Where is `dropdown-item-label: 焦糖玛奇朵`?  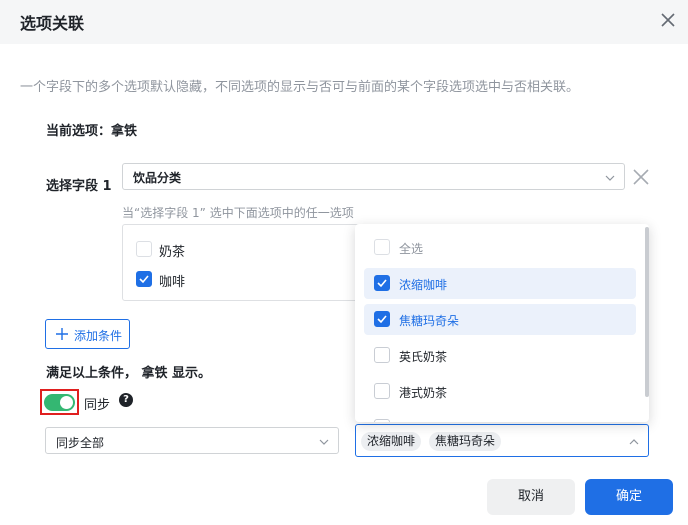 dropdown-item-label: 焦糖玛奇朵 is located at coordinates (429, 321).